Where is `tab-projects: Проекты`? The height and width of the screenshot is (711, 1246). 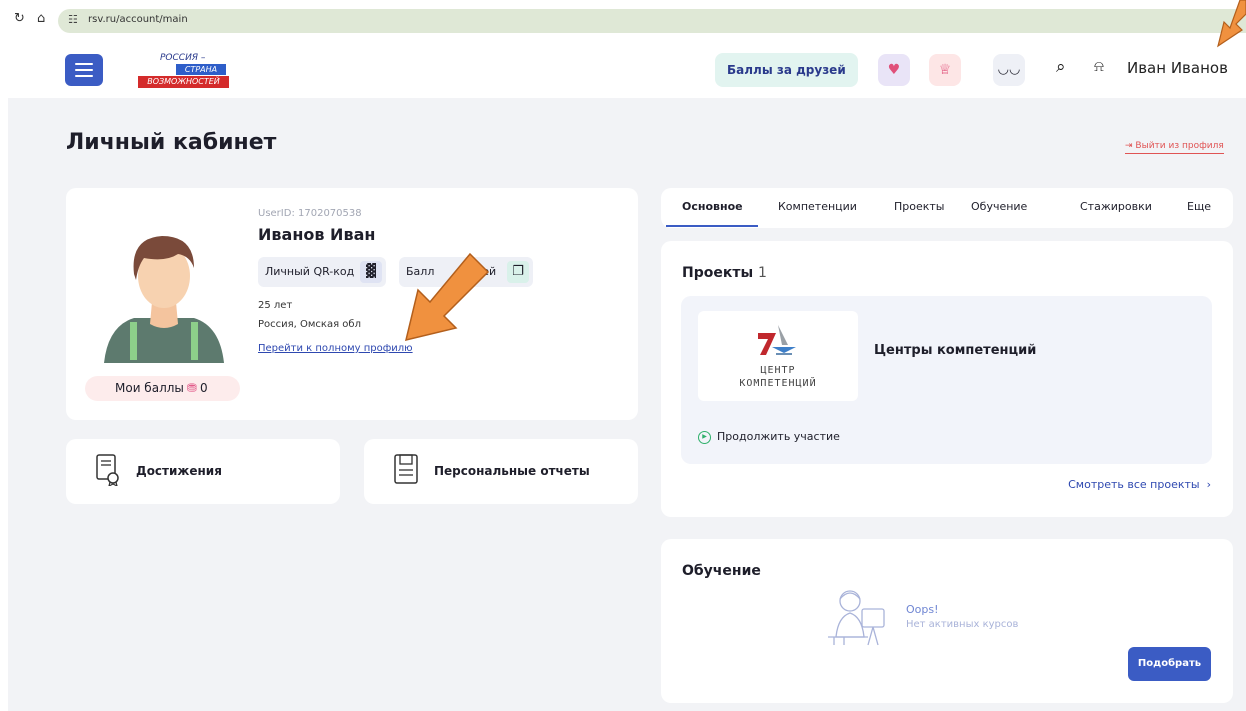 tab-projects: Проекты is located at coordinates (919, 206).